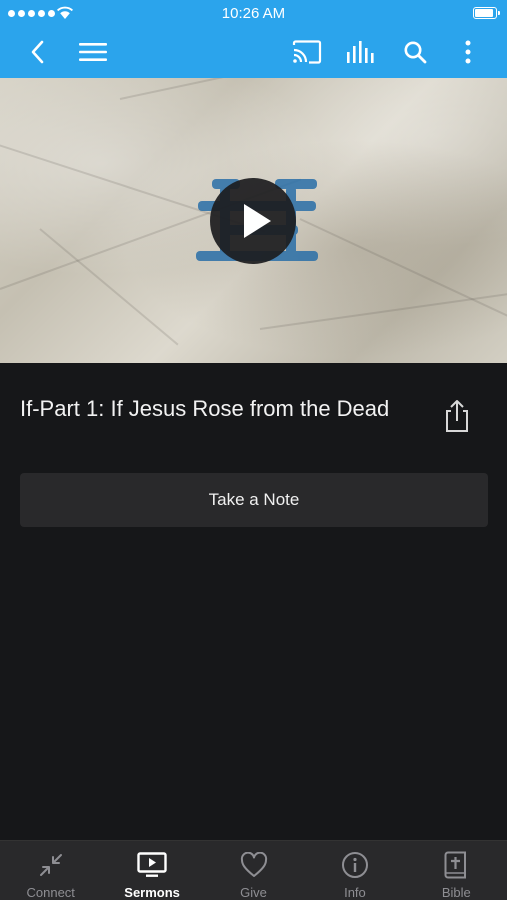 The width and height of the screenshot is (507, 900). I want to click on tab-bible: Bible, so click(456, 870).